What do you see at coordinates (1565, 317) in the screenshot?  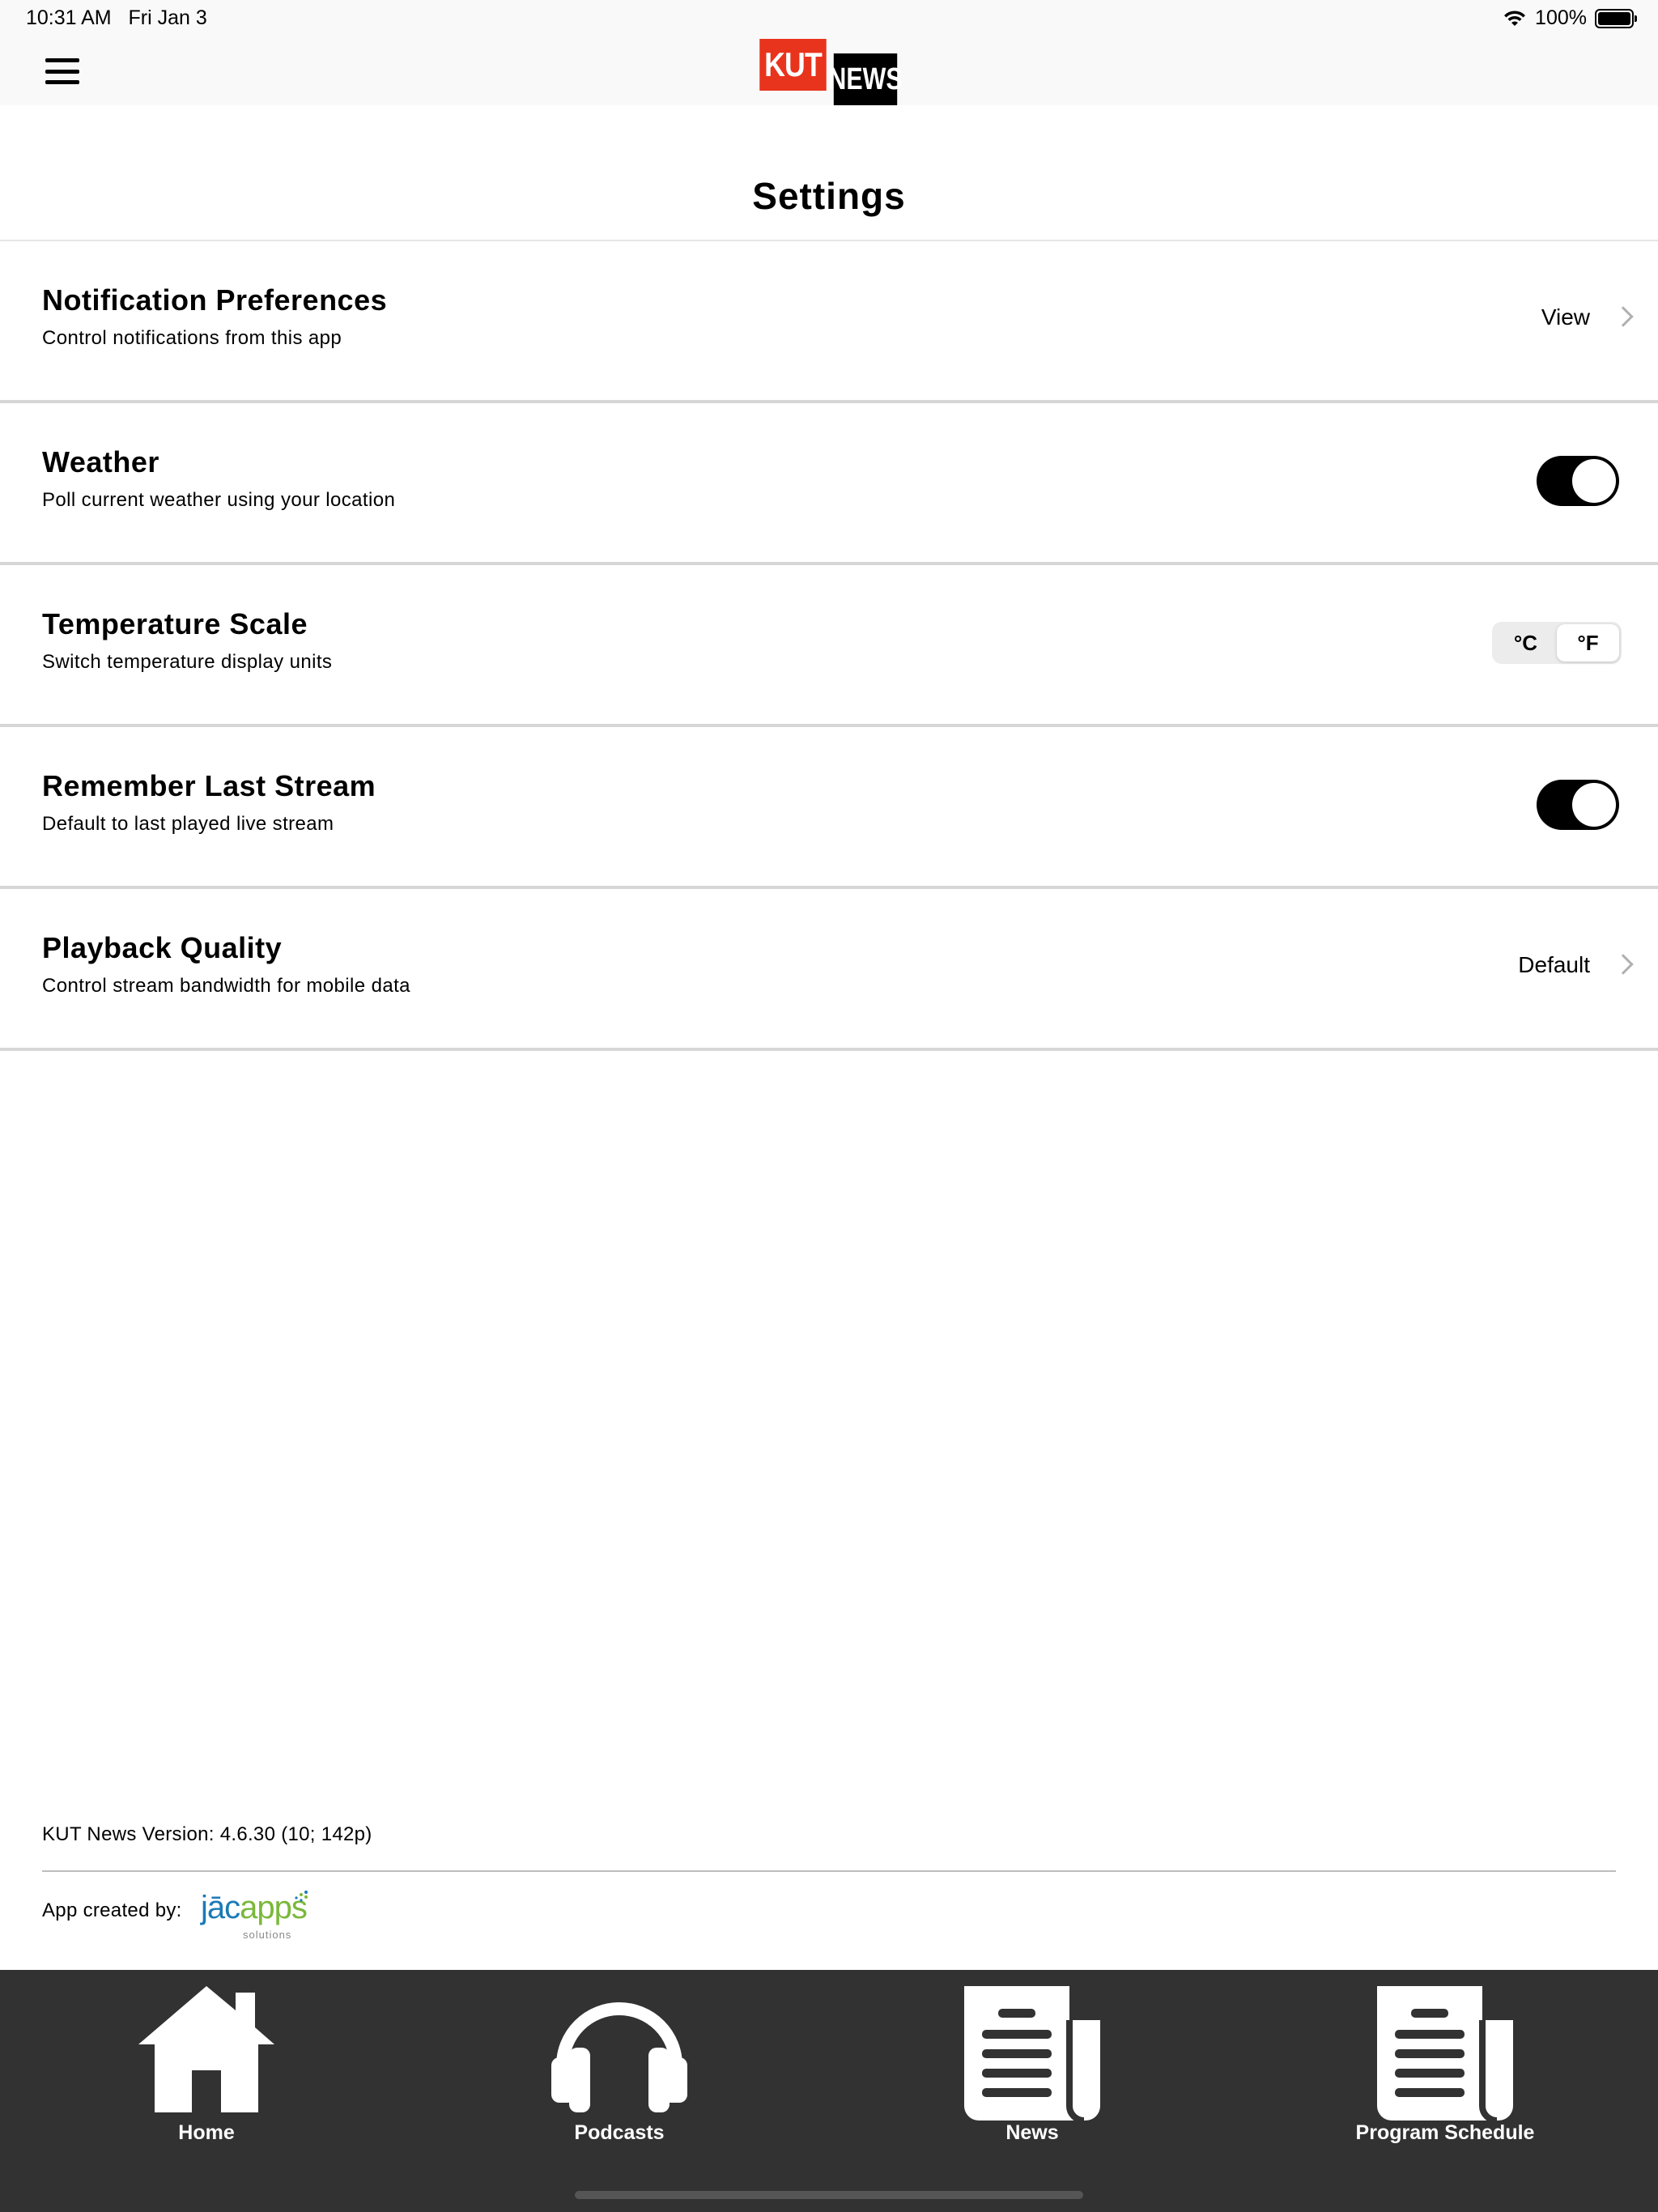 I see `setting-value: View` at bounding box center [1565, 317].